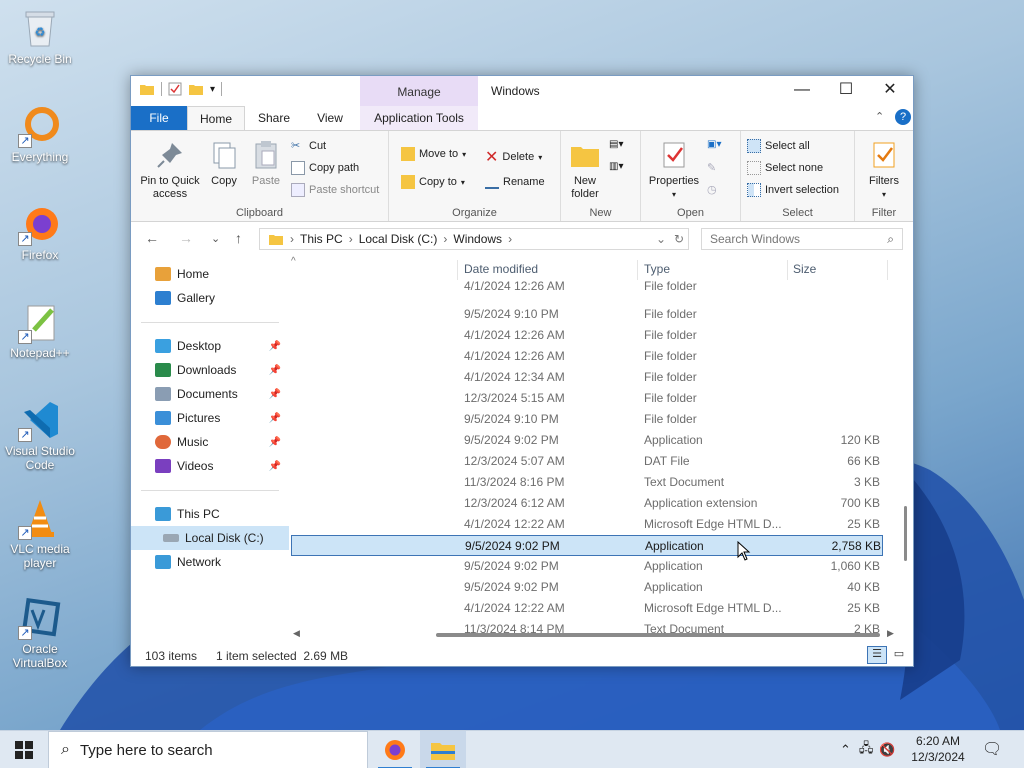  What do you see at coordinates (308, 146) in the screenshot?
I see `cut-button: ✂ Cut` at bounding box center [308, 146].